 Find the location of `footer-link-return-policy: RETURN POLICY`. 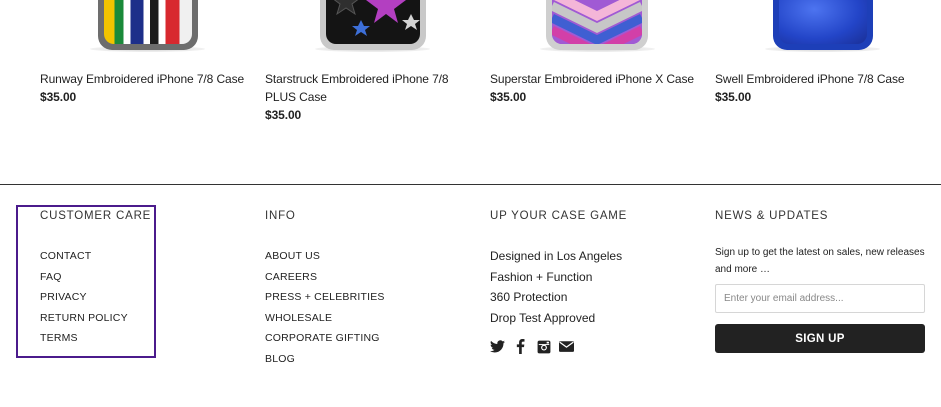

footer-link-return-policy: RETURN POLICY is located at coordinates (95, 318).